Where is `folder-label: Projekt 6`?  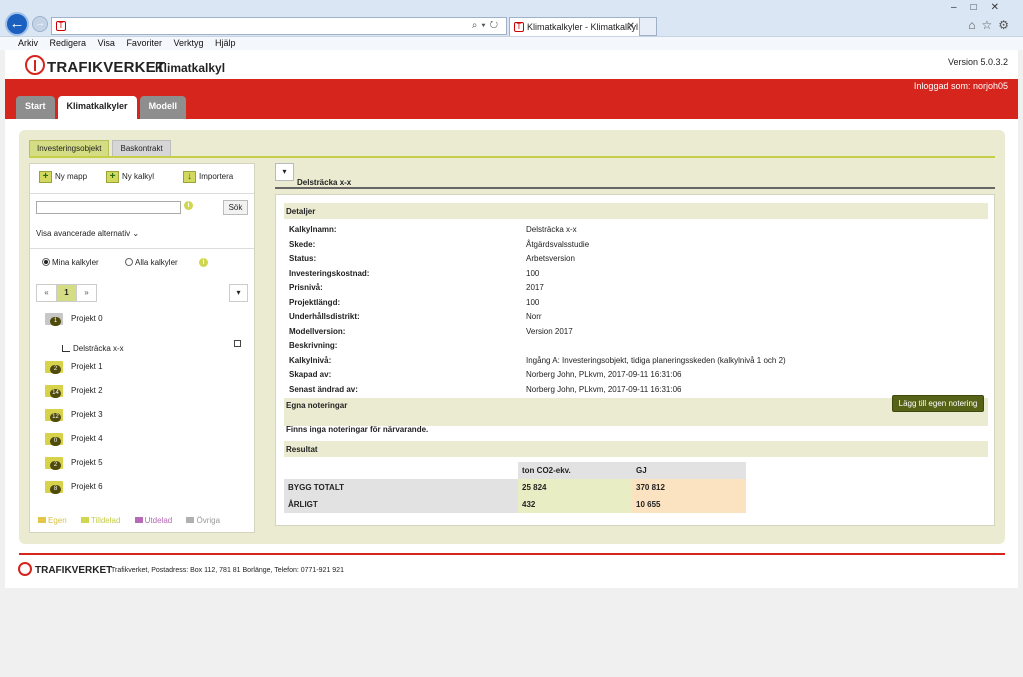 folder-label: Projekt 6 is located at coordinates (87, 486).